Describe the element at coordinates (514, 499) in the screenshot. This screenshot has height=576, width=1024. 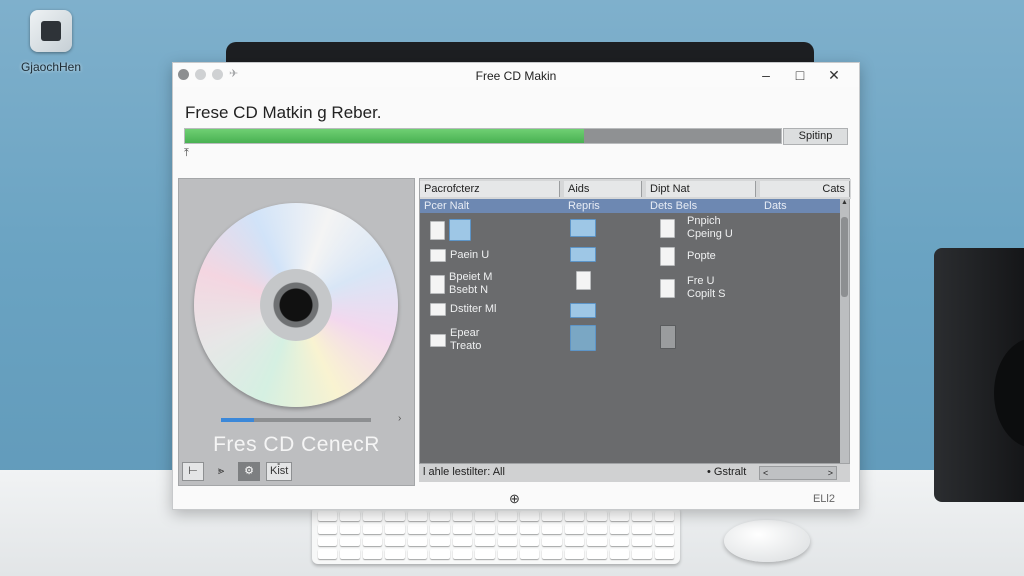
I see `globe-icon: ⊕` at that location.